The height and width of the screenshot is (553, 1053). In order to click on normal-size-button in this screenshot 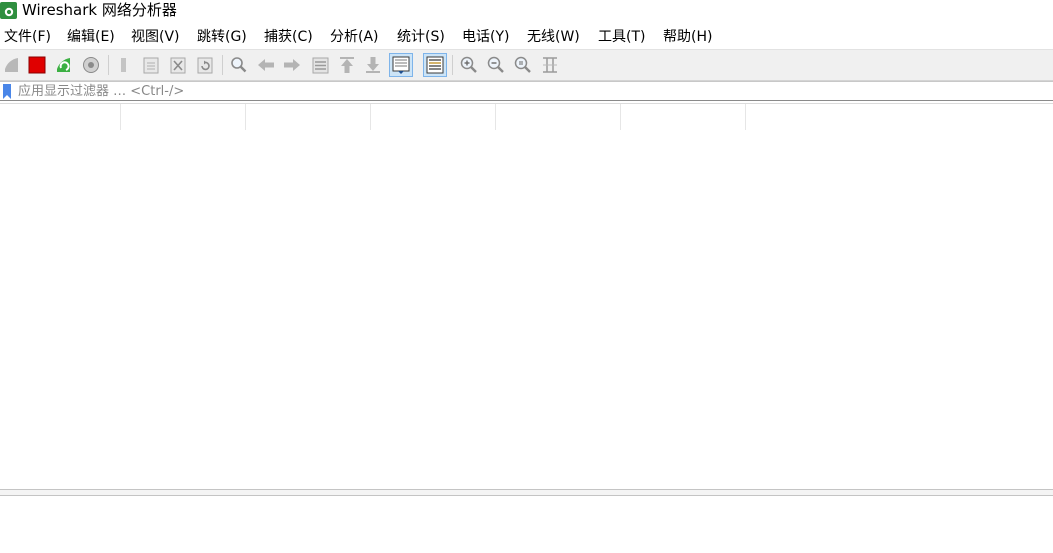, I will do `click(523, 65)`.